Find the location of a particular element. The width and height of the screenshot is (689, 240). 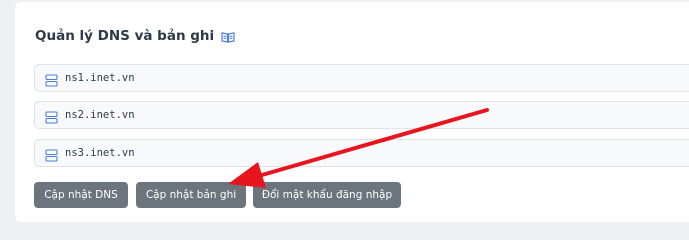

nameserver-field-1: ns1.inet.vn is located at coordinates (361, 78).